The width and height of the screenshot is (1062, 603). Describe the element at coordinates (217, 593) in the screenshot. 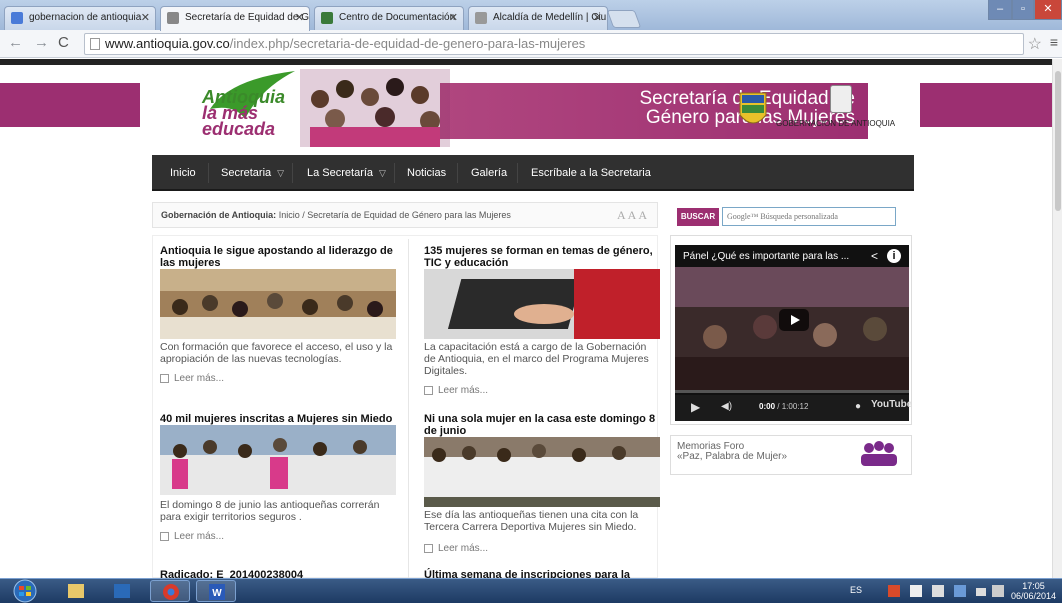

I see `svg-text: W` at that location.